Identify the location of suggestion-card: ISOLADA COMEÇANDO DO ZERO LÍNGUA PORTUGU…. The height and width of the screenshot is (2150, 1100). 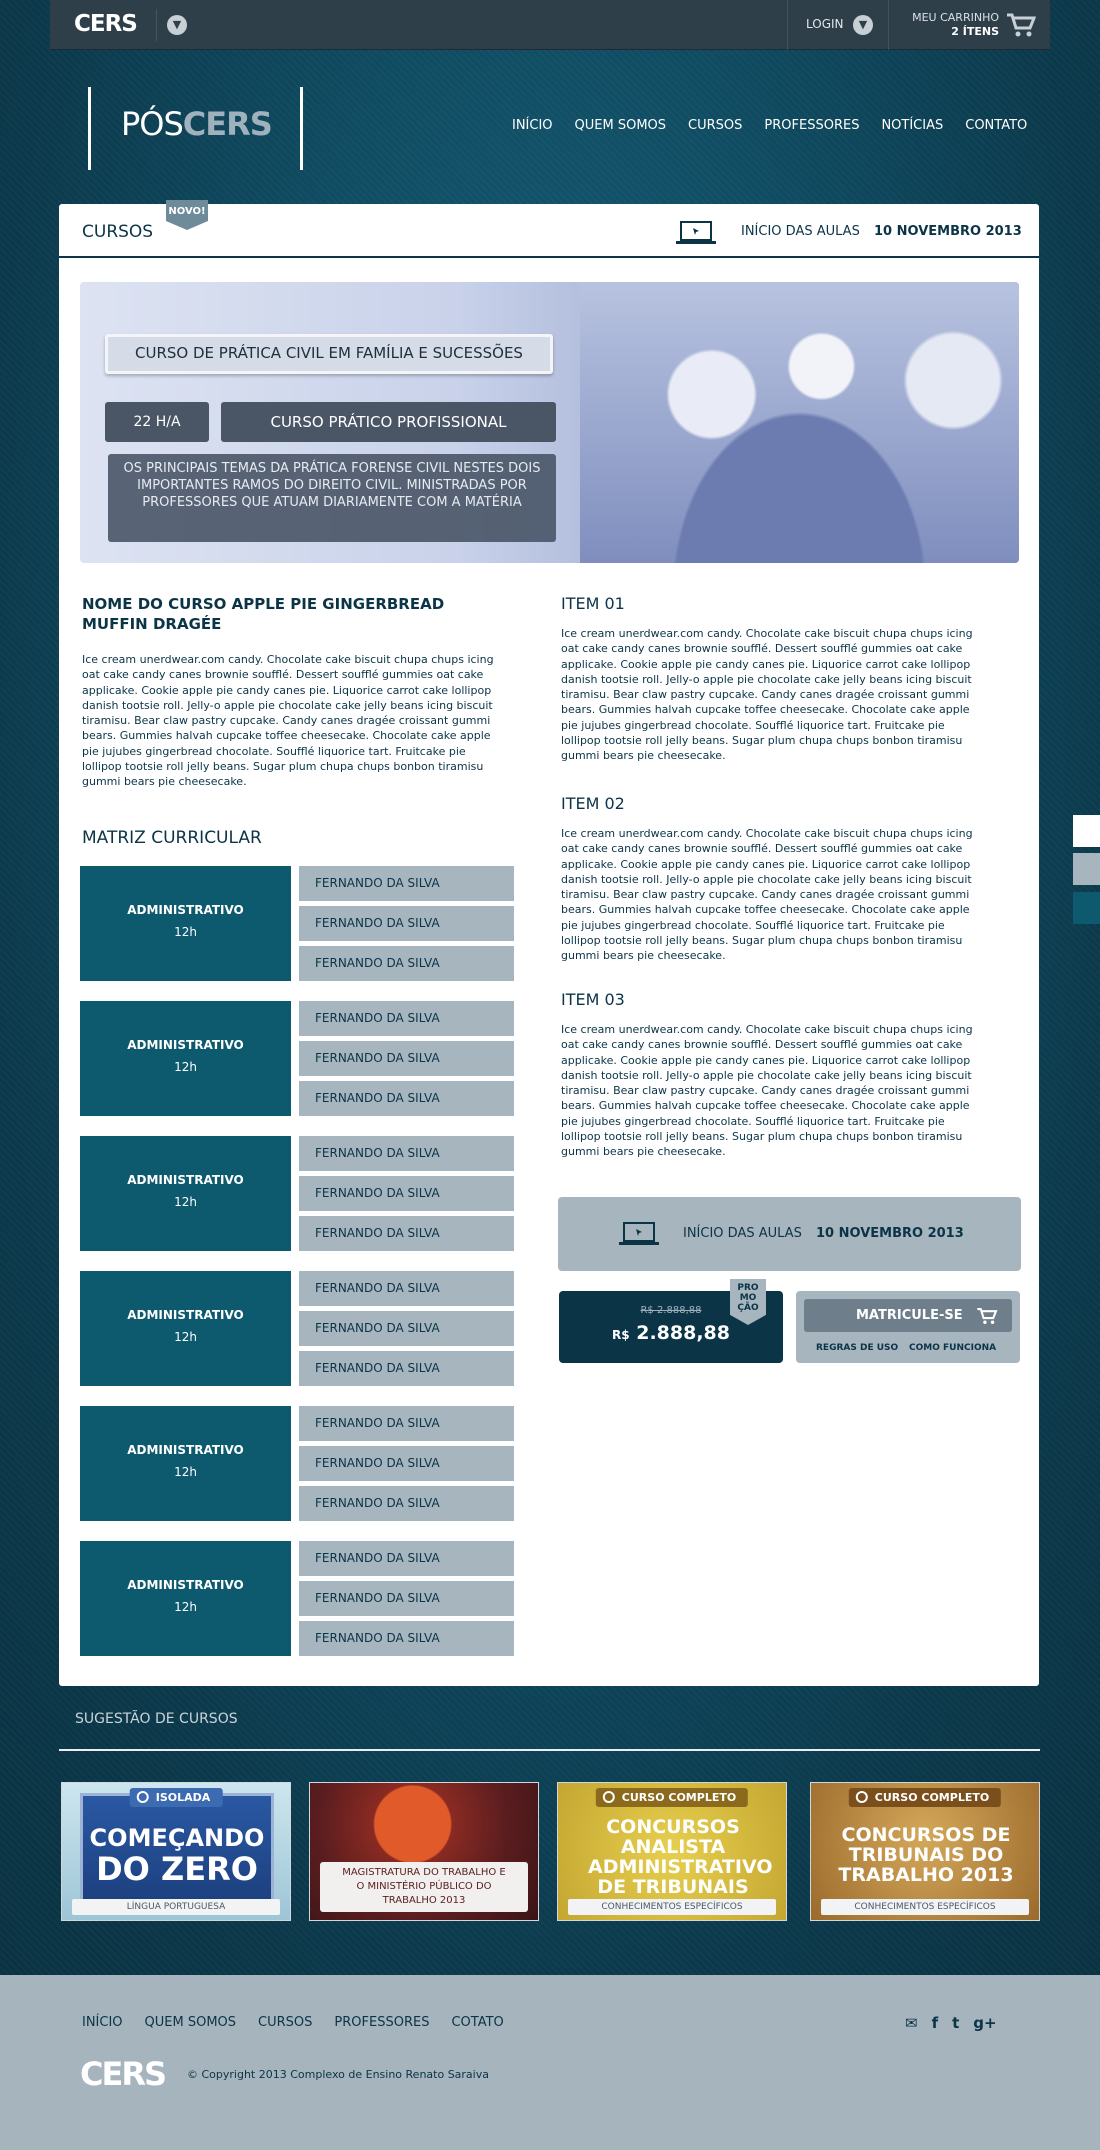
(176, 1851).